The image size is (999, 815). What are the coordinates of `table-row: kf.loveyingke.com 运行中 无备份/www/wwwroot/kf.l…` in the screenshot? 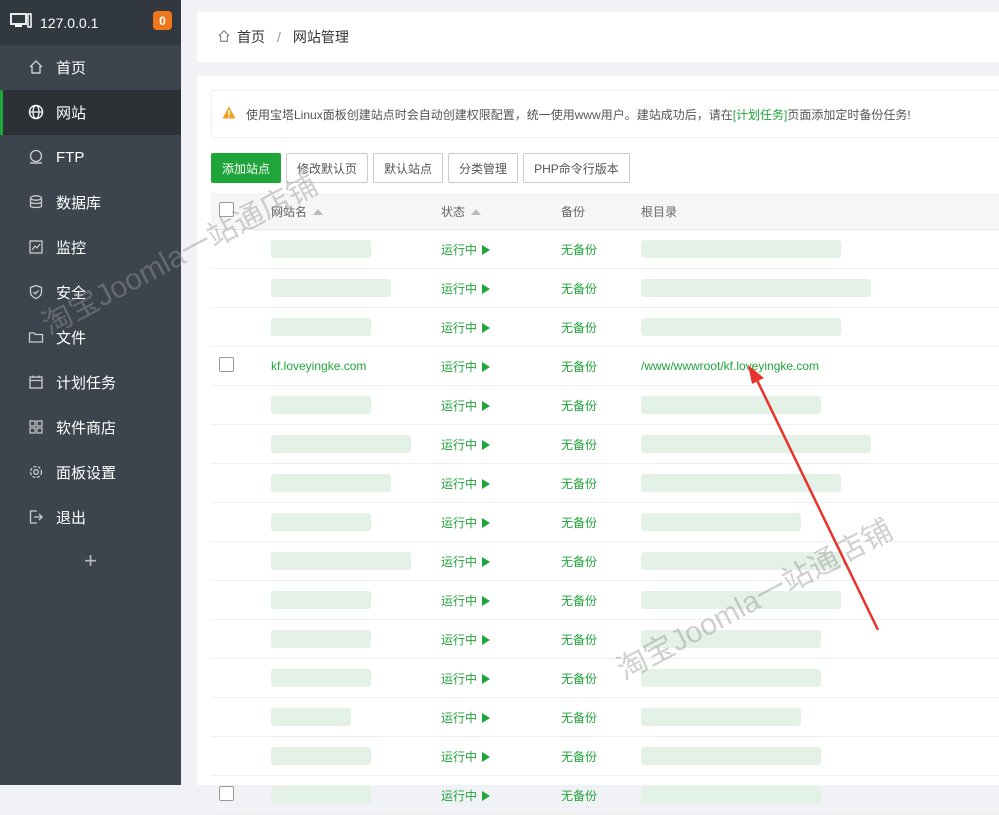 It's located at (605, 366).